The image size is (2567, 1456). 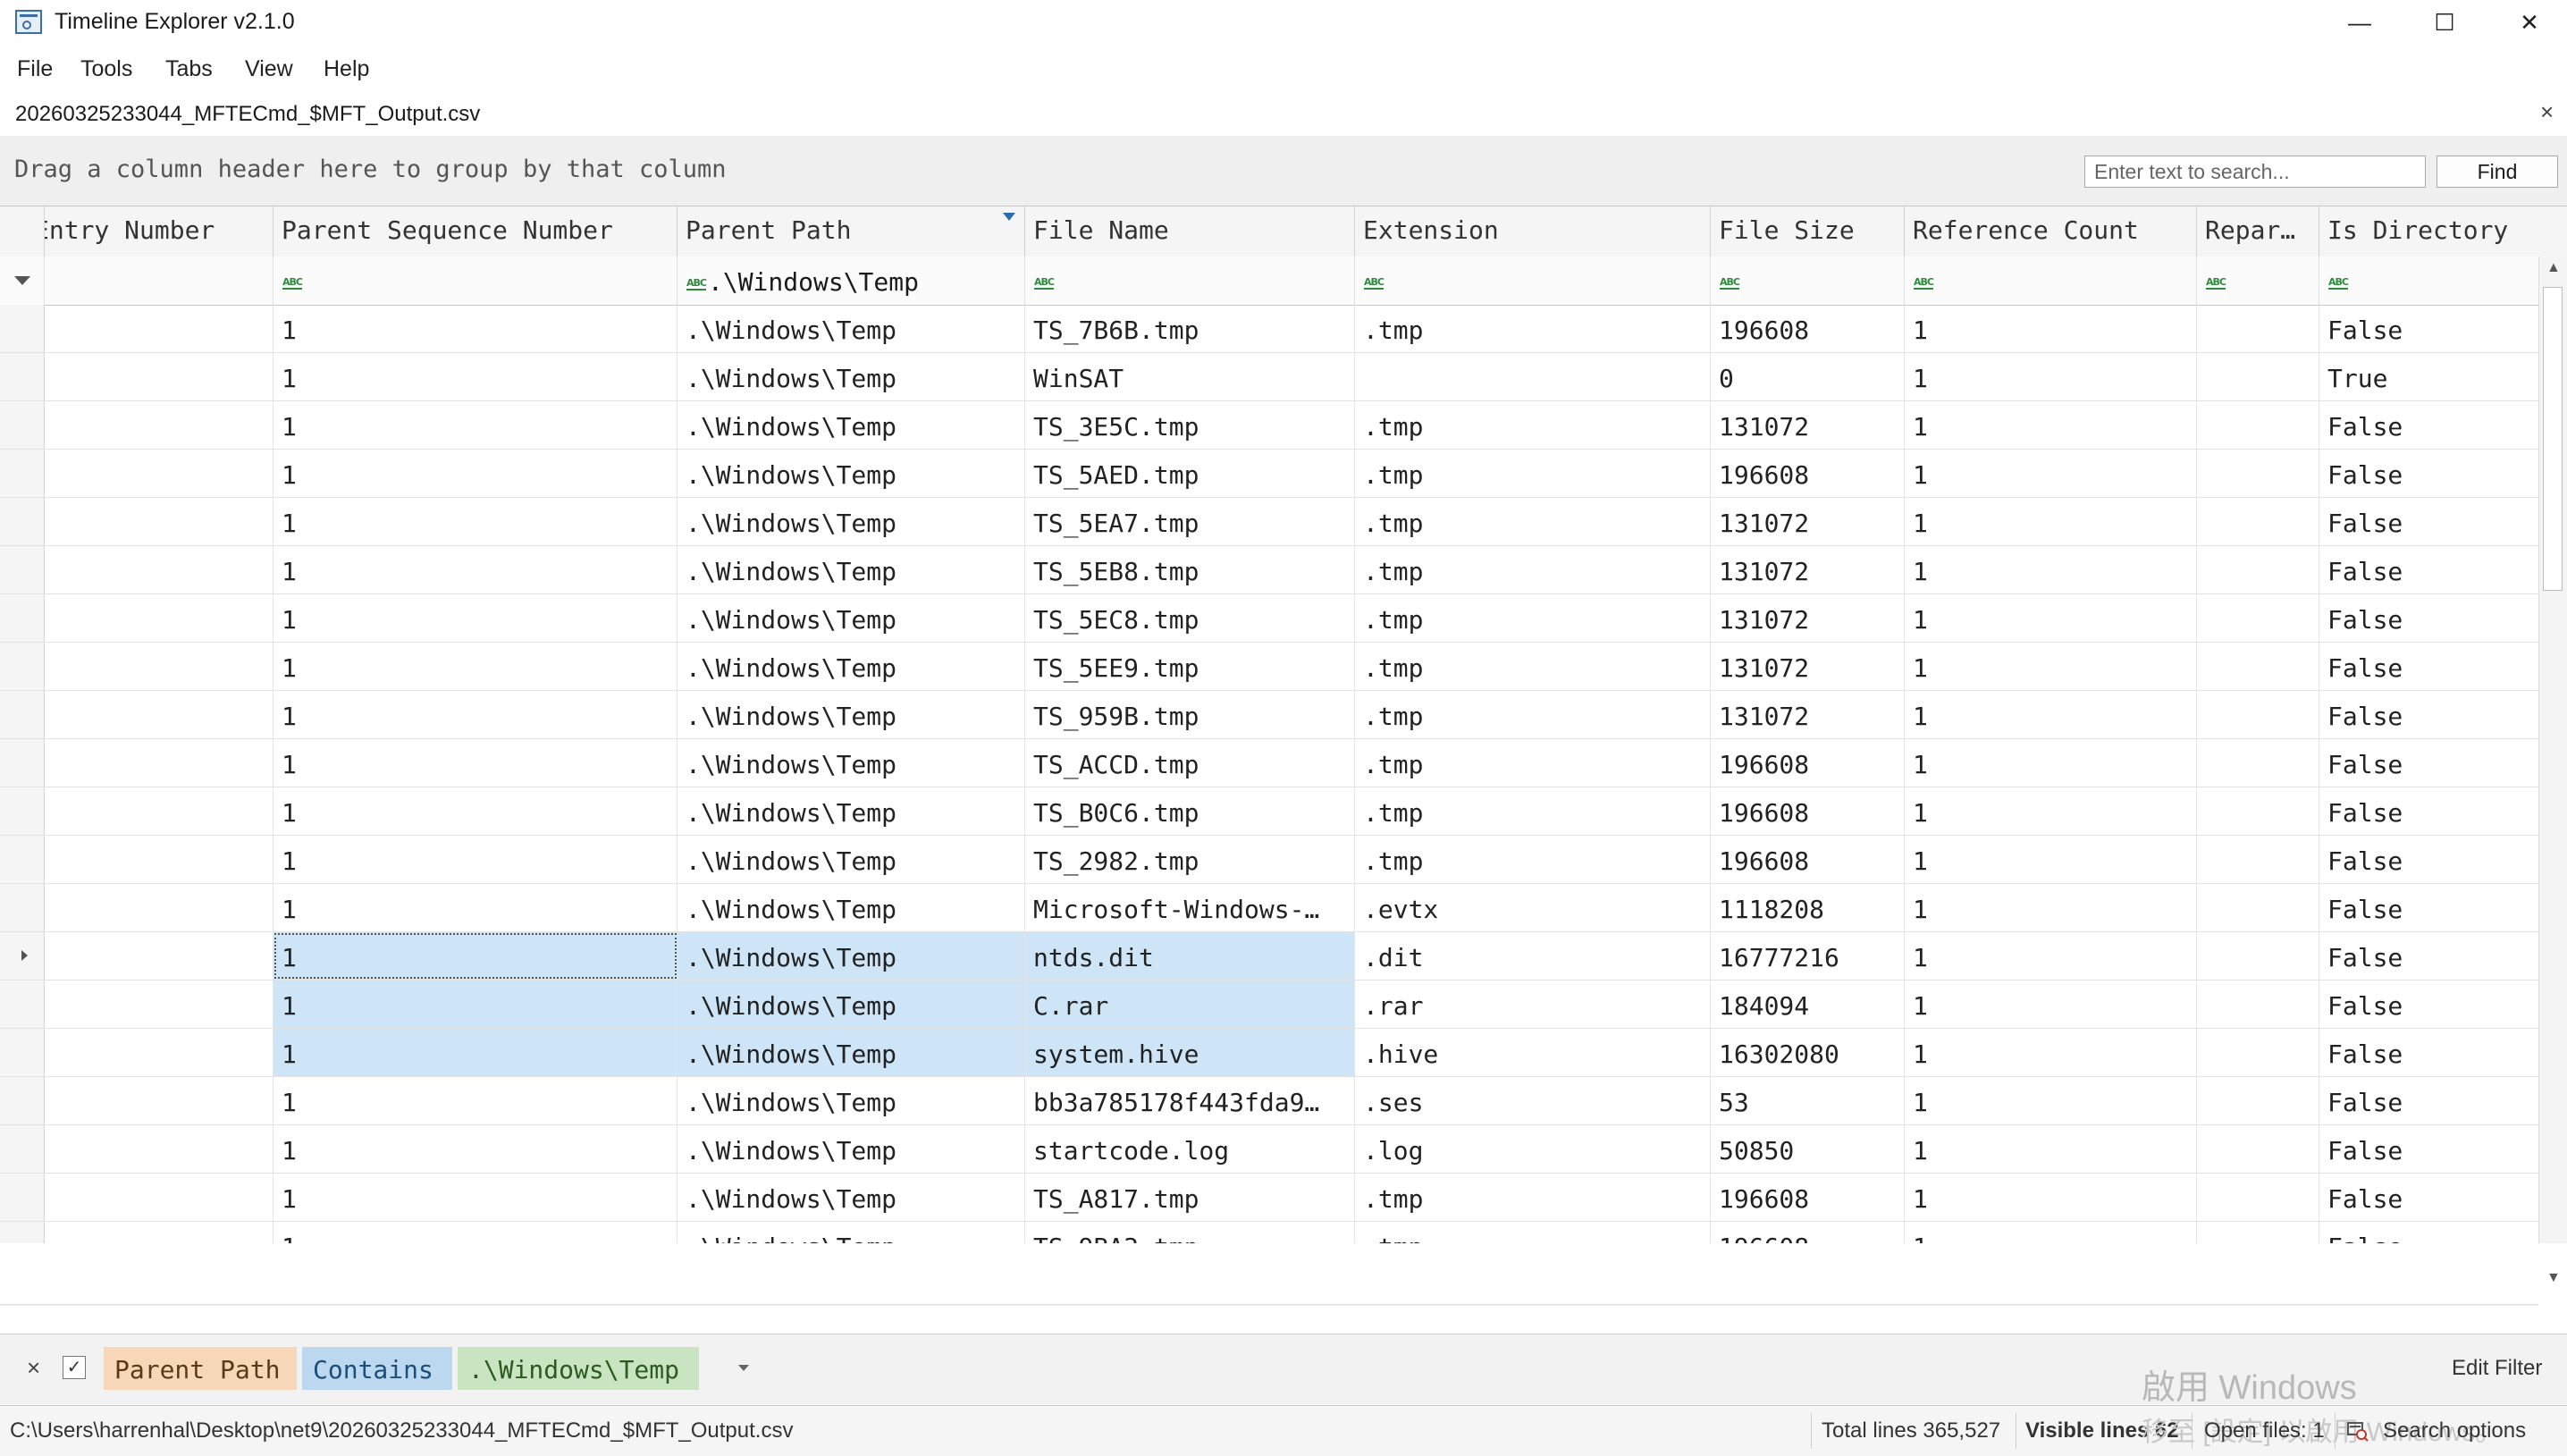 I want to click on filter-cell-reference-count: ABC, so click(x=2051, y=281).